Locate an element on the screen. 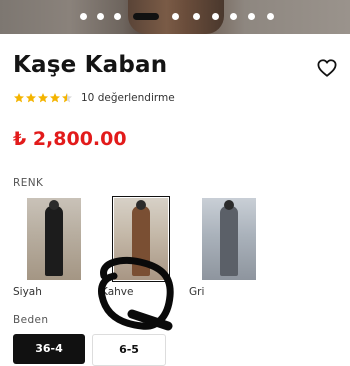 Image resolution: width=350 pixels, height=366 pixels. size-section-label: Beden is located at coordinates (31, 320).